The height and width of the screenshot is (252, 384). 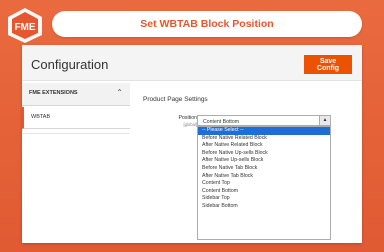 I want to click on dropdown-option: After Native Tab Block, so click(x=264, y=177).